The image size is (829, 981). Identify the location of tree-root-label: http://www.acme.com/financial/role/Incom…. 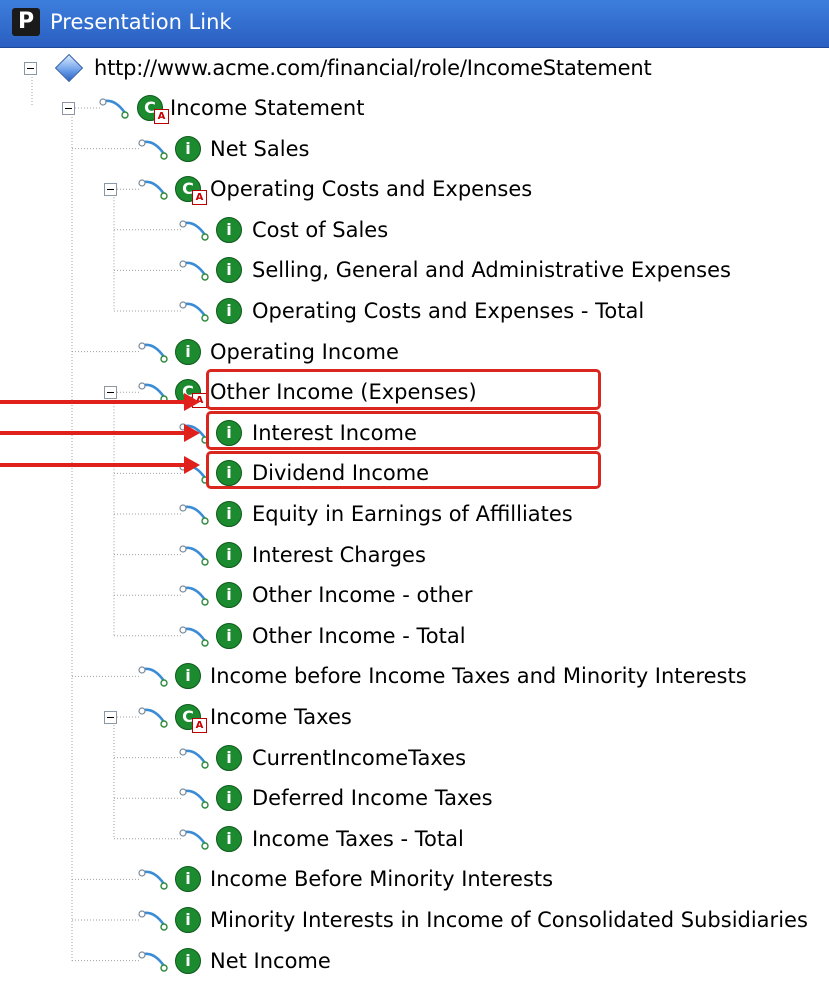
(373, 68).